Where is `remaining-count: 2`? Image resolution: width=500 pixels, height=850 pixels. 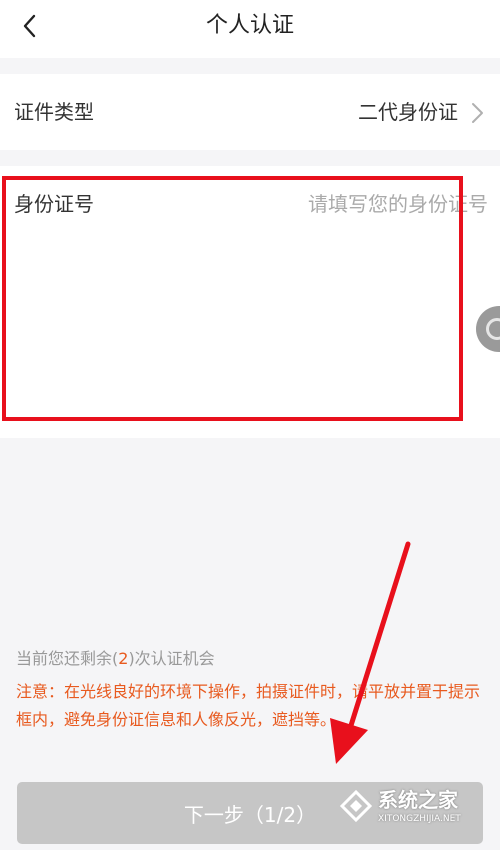 remaining-count: 2 is located at coordinates (123, 658).